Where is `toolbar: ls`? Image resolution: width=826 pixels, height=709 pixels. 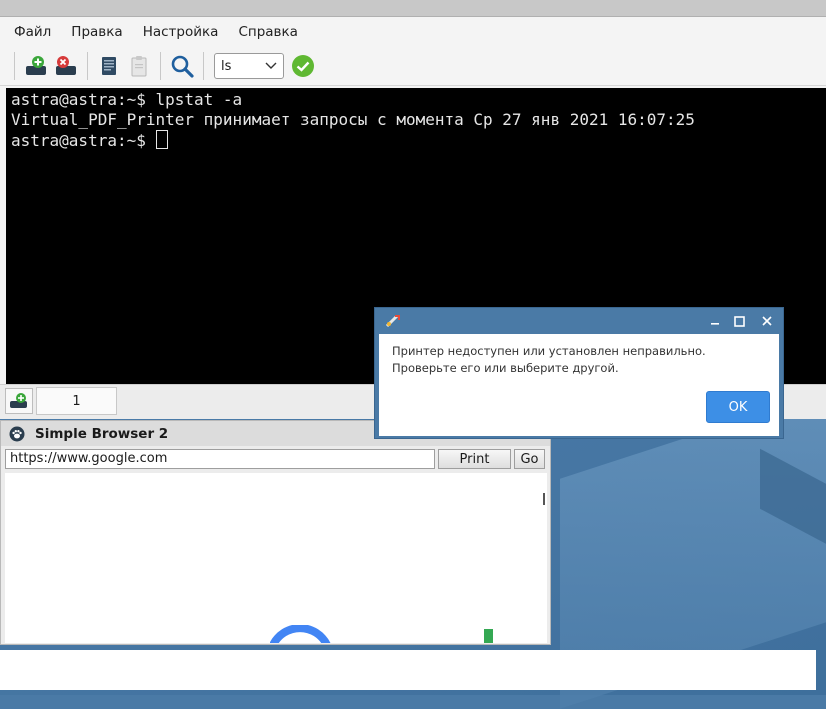 toolbar: ls is located at coordinates (413, 66).